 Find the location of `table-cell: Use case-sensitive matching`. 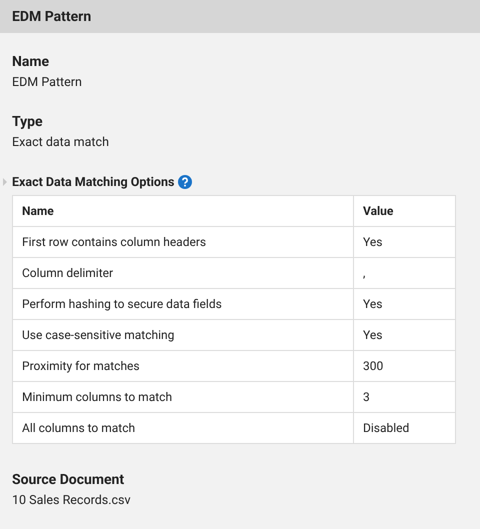

table-cell: Use case-sensitive matching is located at coordinates (183, 335).